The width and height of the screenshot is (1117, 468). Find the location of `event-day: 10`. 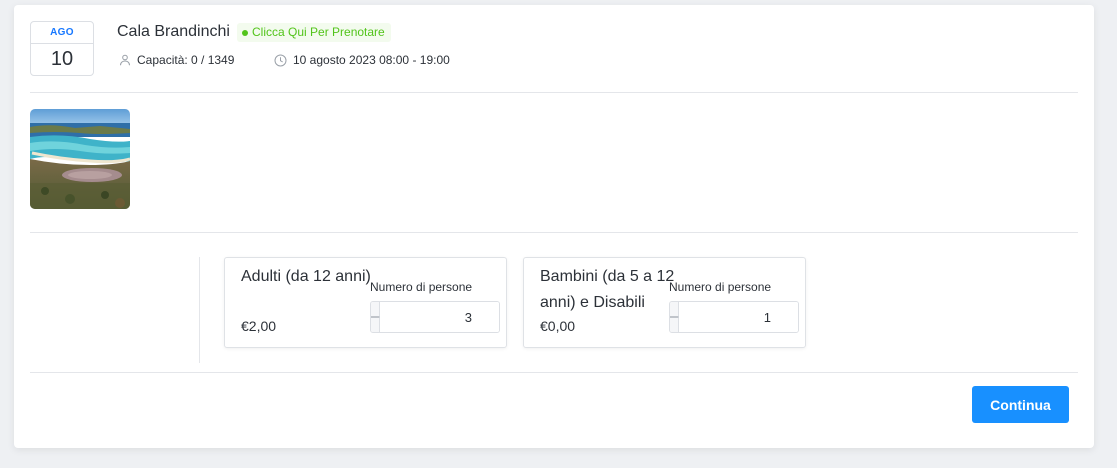

event-day: 10 is located at coordinates (62, 59).